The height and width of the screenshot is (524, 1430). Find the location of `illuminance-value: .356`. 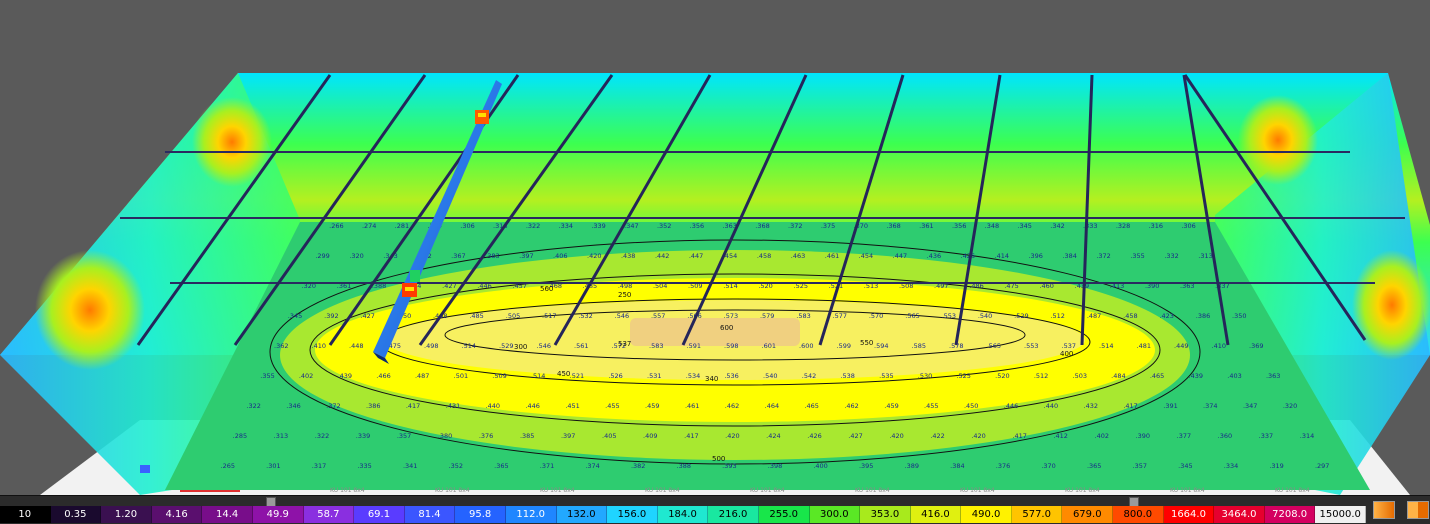

illuminance-value: .356 is located at coordinates (697, 226).